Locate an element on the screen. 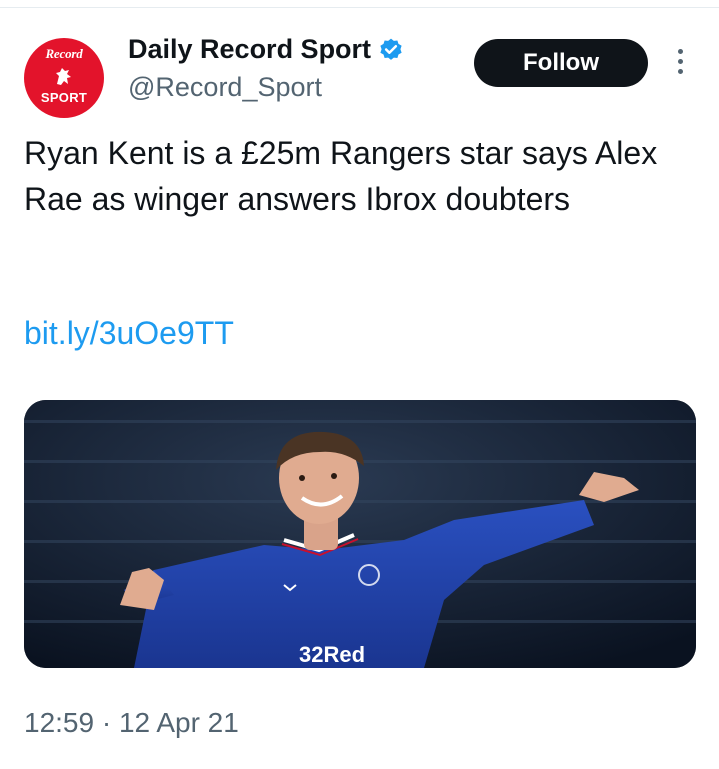 The width and height of the screenshot is (719, 769). lion-logo-icon is located at coordinates (63, 76).